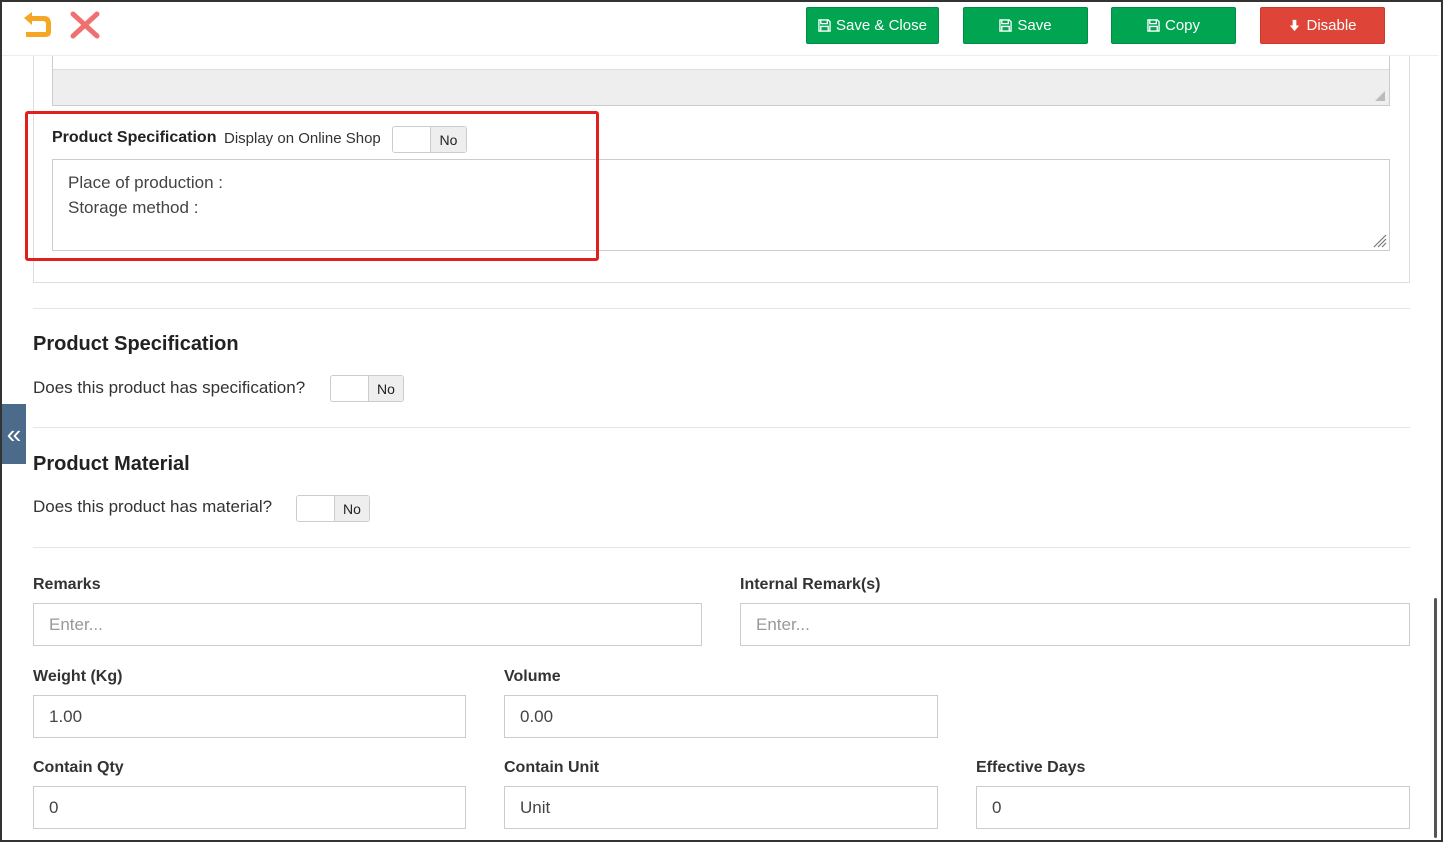  I want to click on save-close-button: Save & Close, so click(872, 25).